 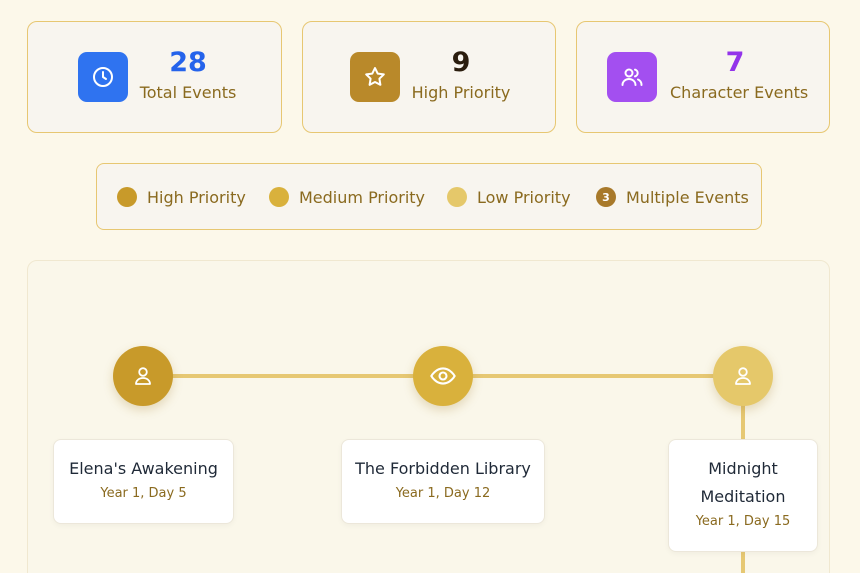 I want to click on stat-card-high-priority: 9 High Priority, so click(x=429, y=77).